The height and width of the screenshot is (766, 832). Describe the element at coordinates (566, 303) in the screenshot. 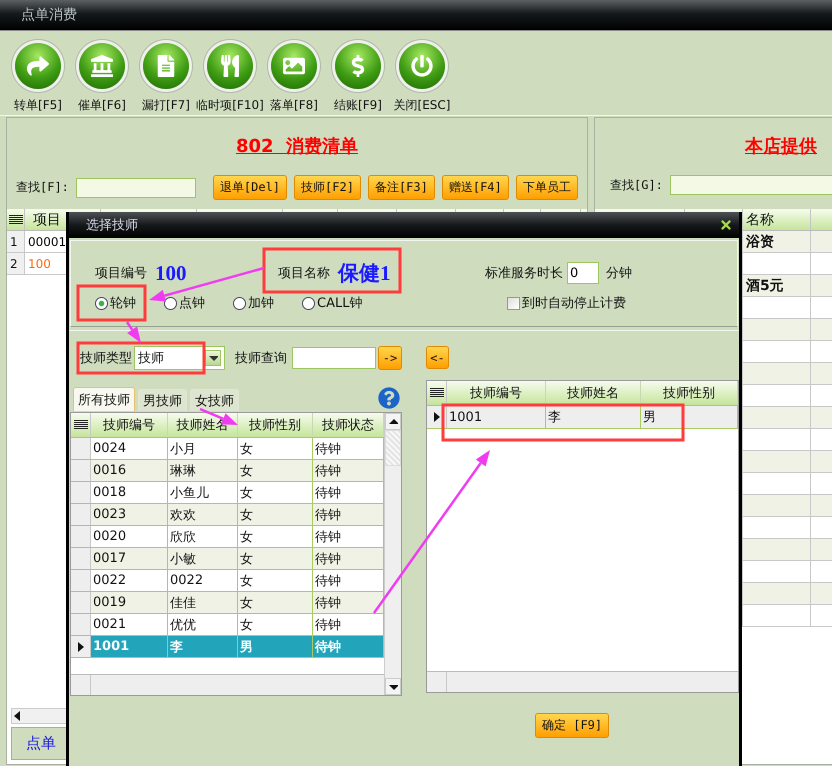

I see `checkbox-option: 到时自动停止计费` at that location.